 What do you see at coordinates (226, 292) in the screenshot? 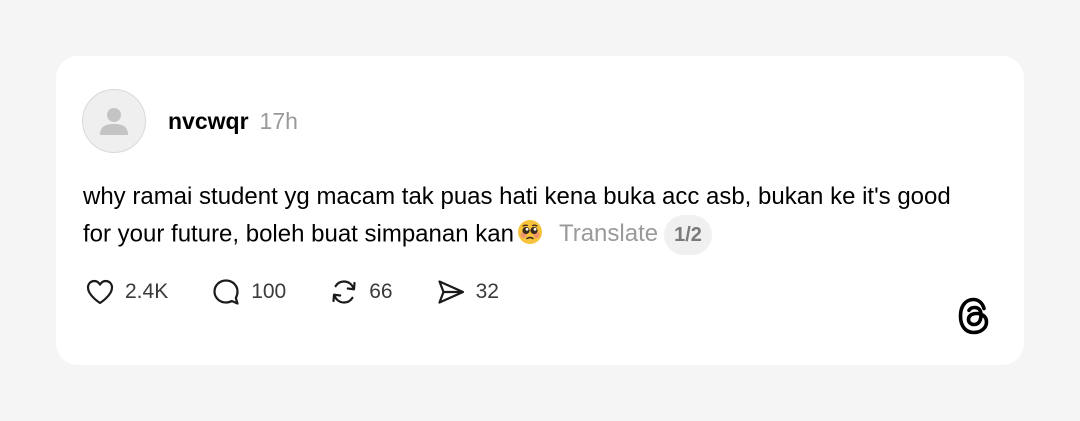
I see `comment-icon` at bounding box center [226, 292].